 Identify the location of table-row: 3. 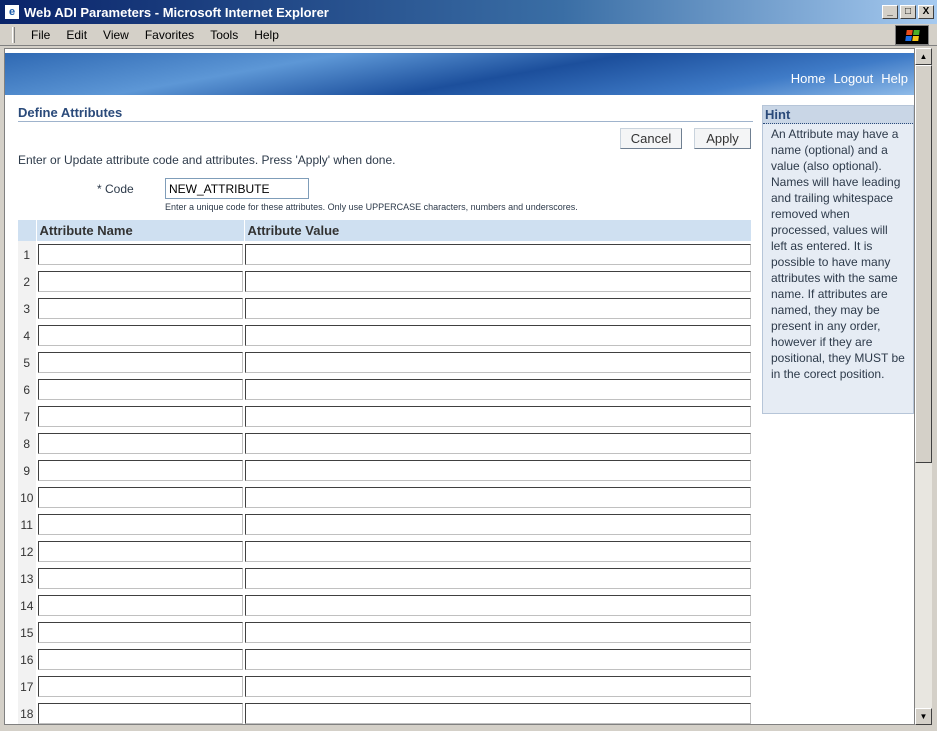
(385, 308).